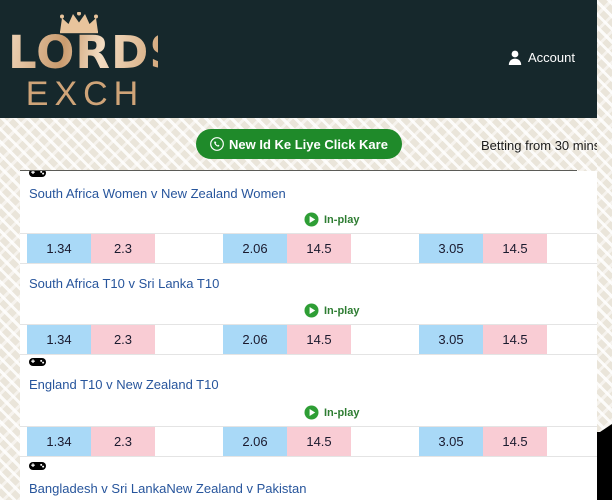 The height and width of the screenshot is (500, 612). What do you see at coordinates (124, 283) in the screenshot?
I see `match-title: South Africa T10 v Sri Lanka T10` at bounding box center [124, 283].